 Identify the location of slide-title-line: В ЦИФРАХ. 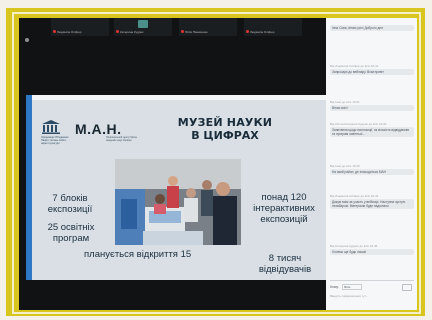
(225, 135).